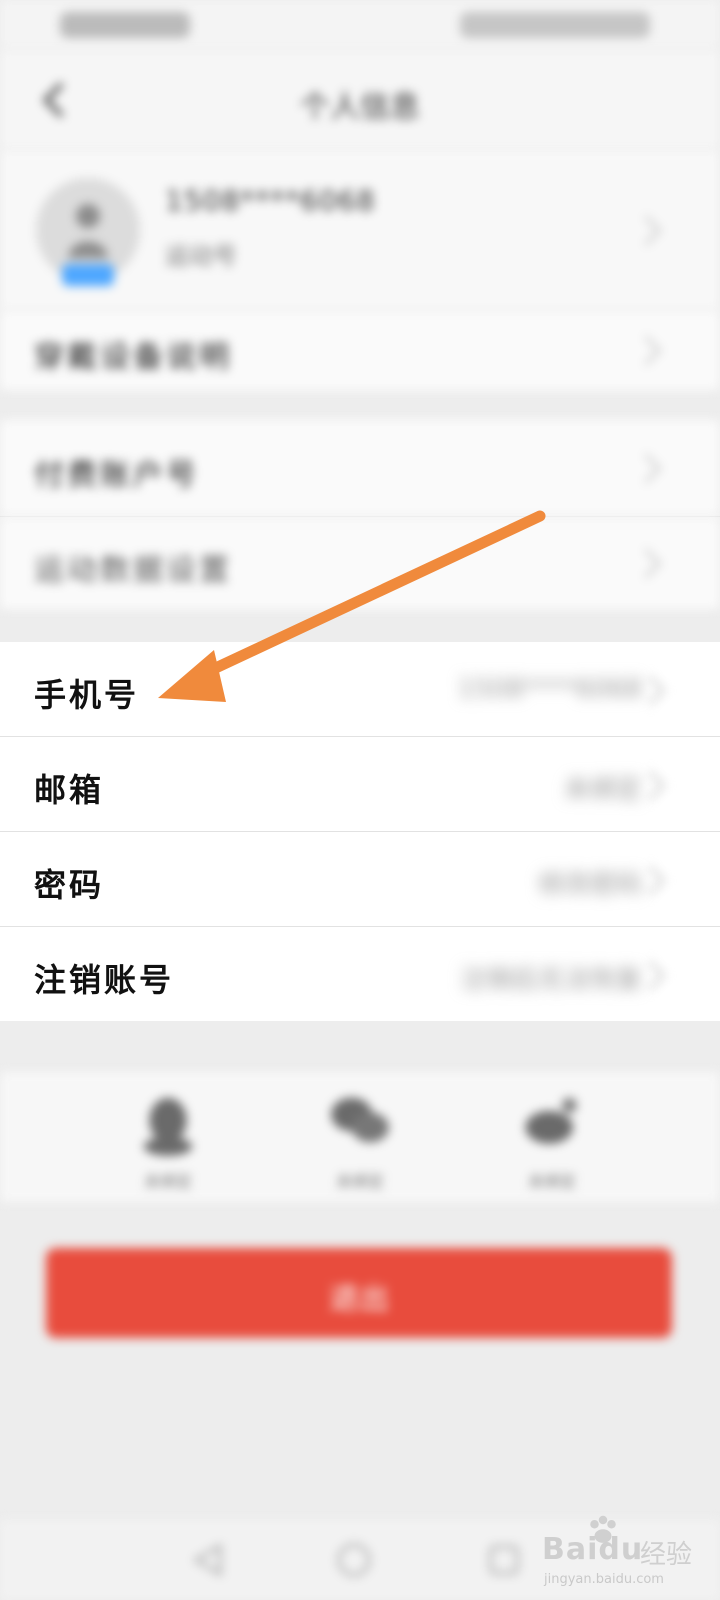 This screenshot has height=1600, width=720. Describe the element at coordinates (359, 1181) in the screenshot. I see `wechat-label: 未绑定` at that location.